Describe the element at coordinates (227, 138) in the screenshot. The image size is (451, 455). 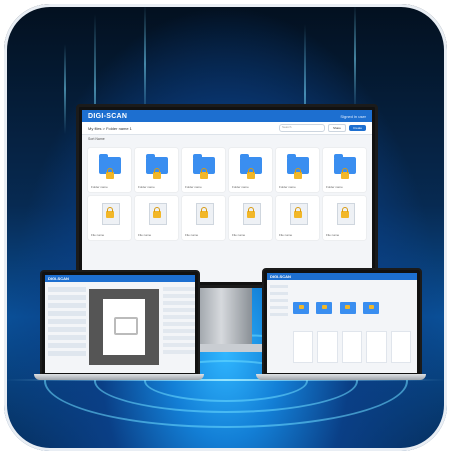
I see `sort-bar: Sort Name` at that location.